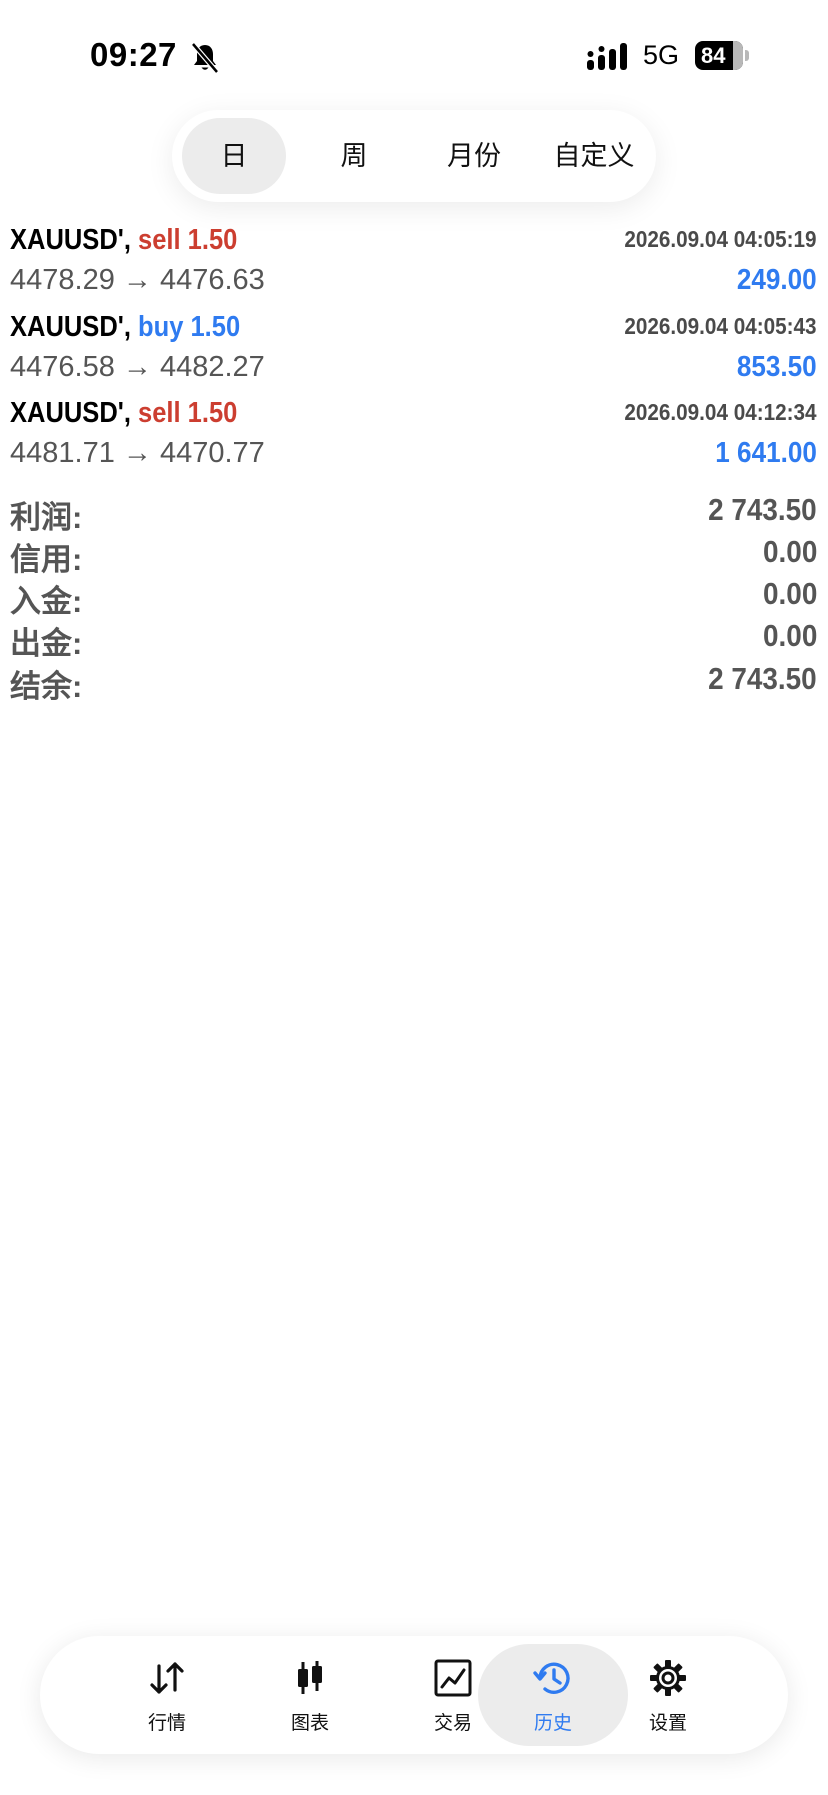 This screenshot has width=828, height=1795. Describe the element at coordinates (667, 1723) in the screenshot. I see `nav-label: 设置` at that location.